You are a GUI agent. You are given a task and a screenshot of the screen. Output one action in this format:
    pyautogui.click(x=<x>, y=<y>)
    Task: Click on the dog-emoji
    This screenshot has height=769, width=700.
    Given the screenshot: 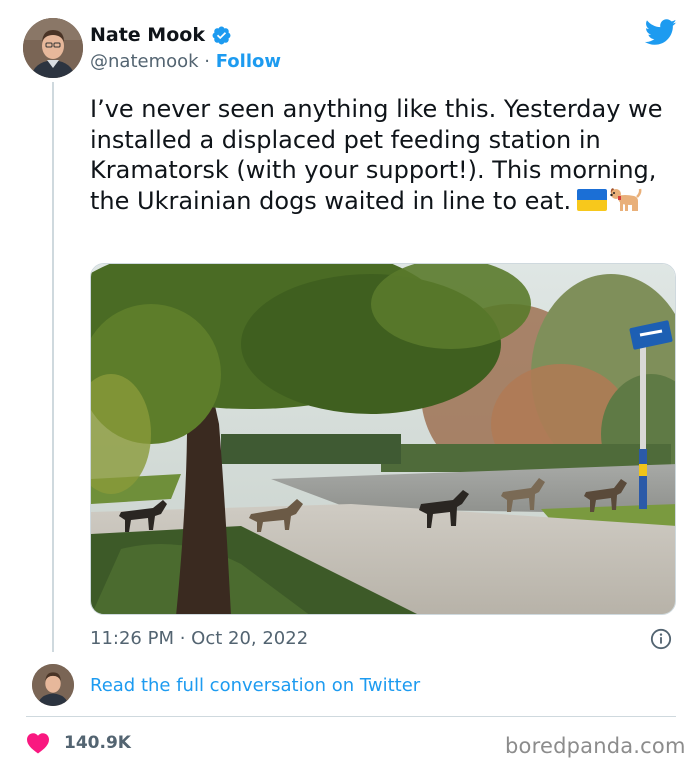 What is the action you would take?
    pyautogui.click(x=626, y=199)
    